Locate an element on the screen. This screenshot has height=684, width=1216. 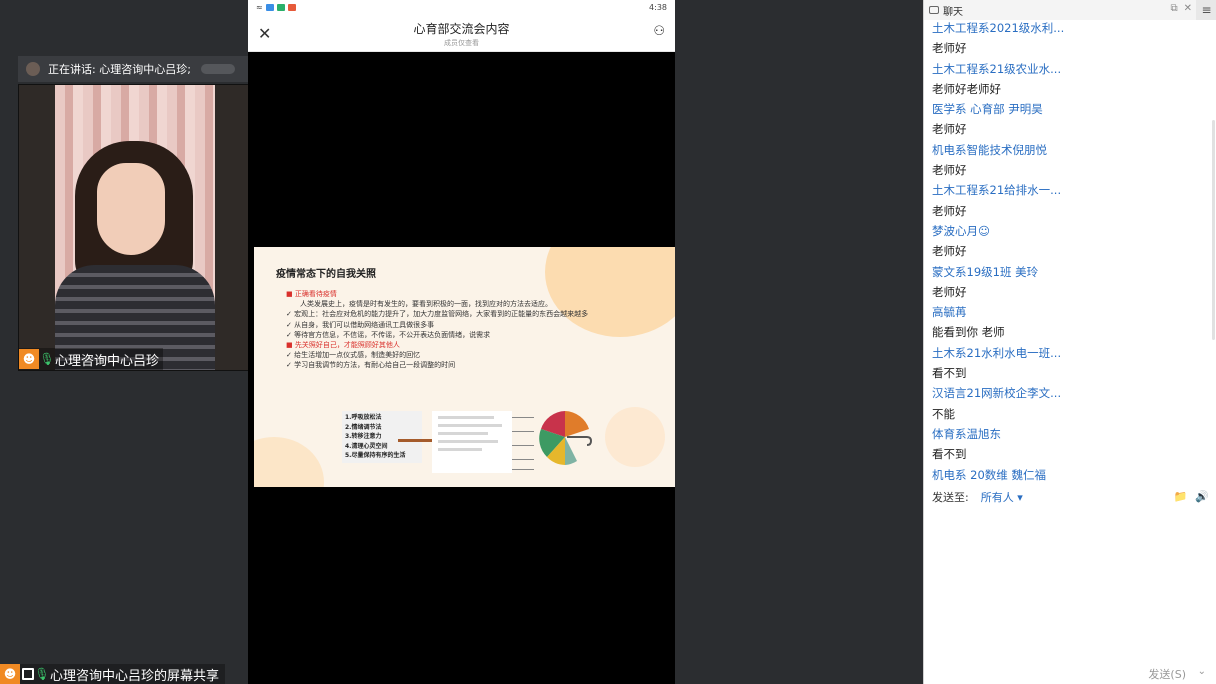
slide-methods: 1.呼吸放松法 2.情绪调节法 3.转移注意力 4.清理心灵空间 5.尽量保持有序的生活 is located at coordinates (382, 437).